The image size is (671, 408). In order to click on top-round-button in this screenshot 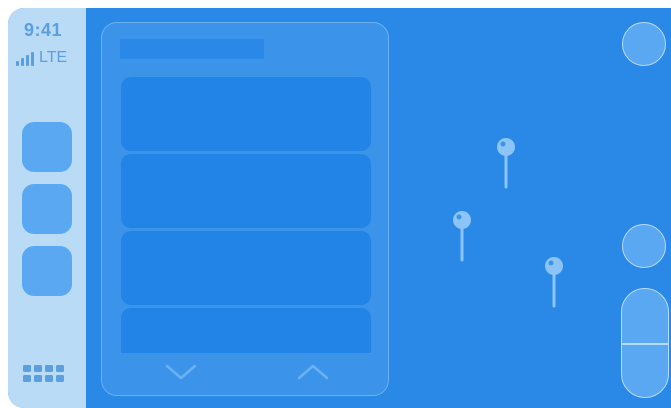, I will do `click(644, 44)`.